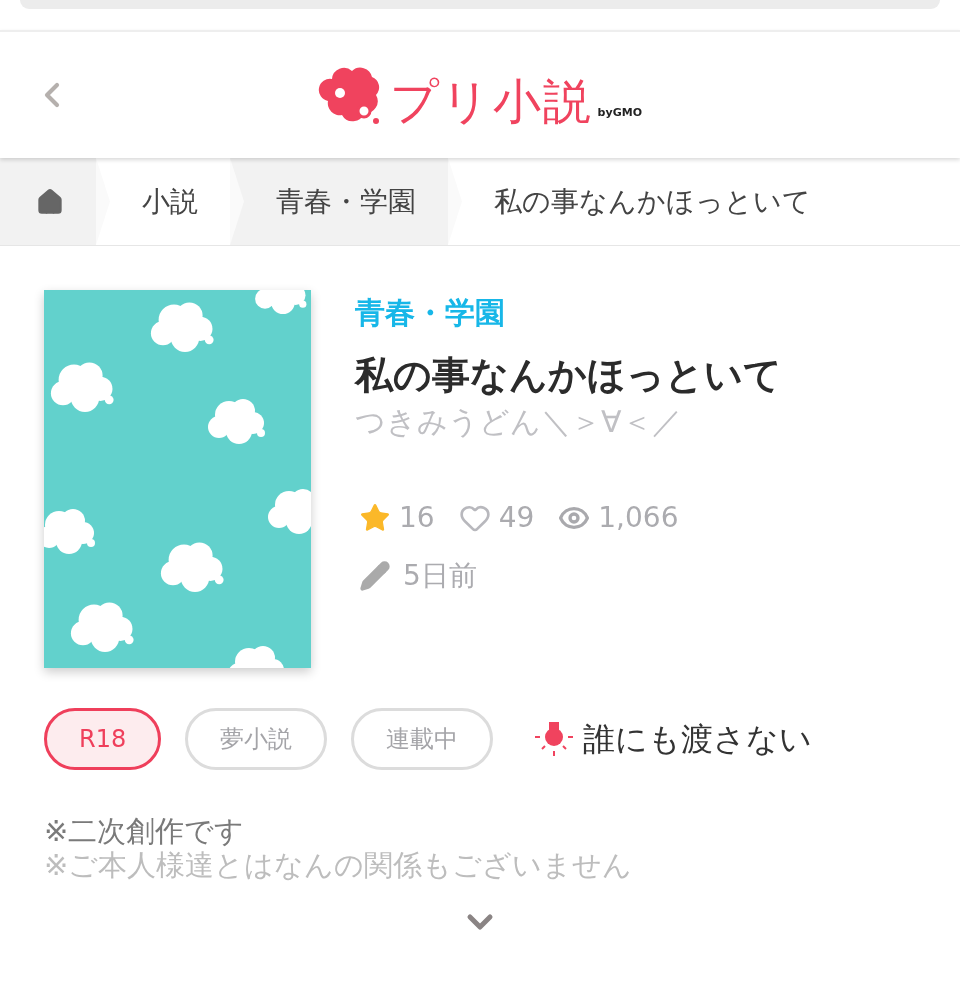 This screenshot has height=1006, width=960. Describe the element at coordinates (50, 201) in the screenshot. I see `home-icon` at that location.